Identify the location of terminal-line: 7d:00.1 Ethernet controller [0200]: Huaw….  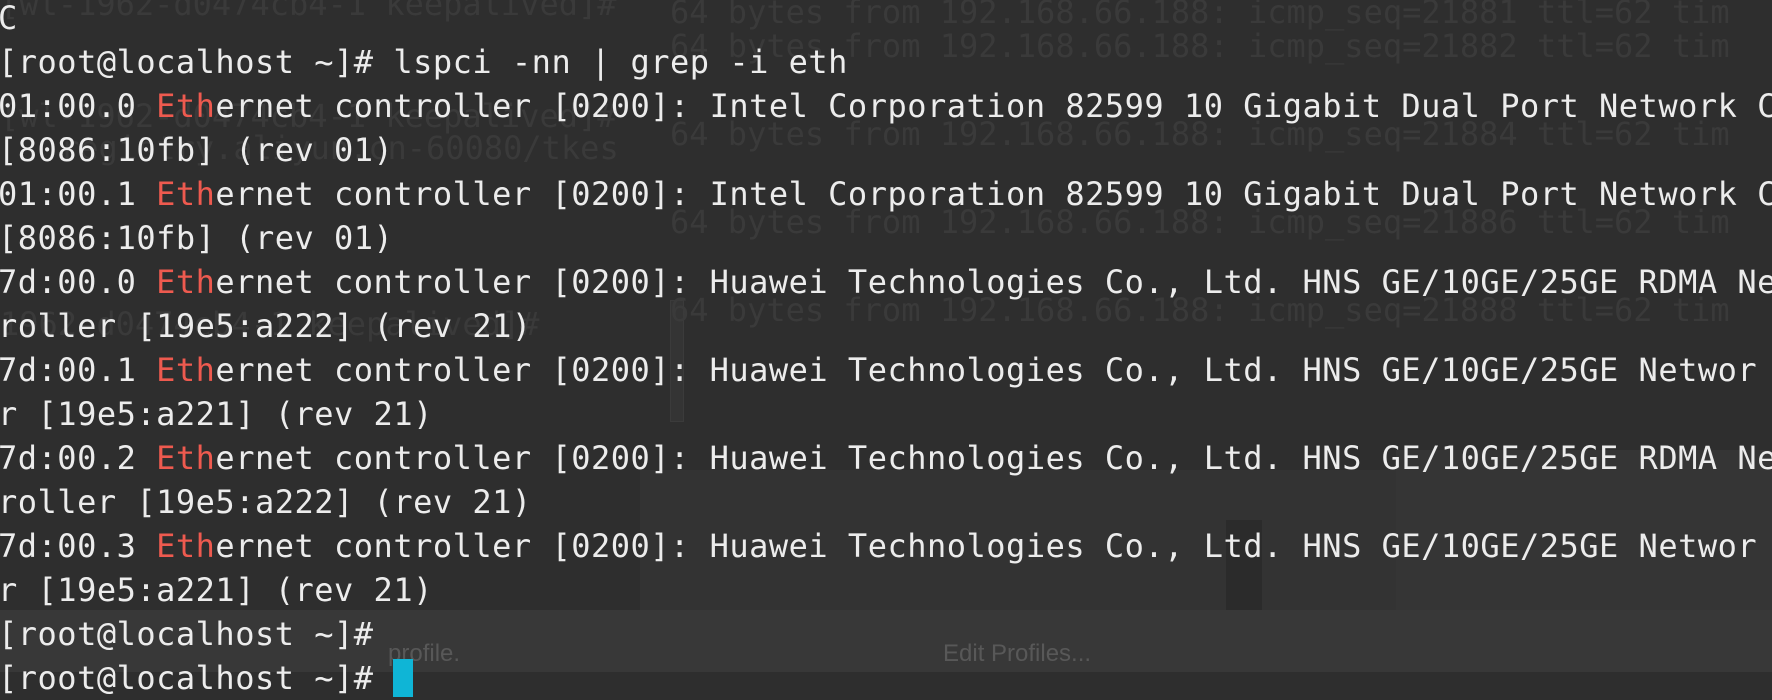
(886, 370).